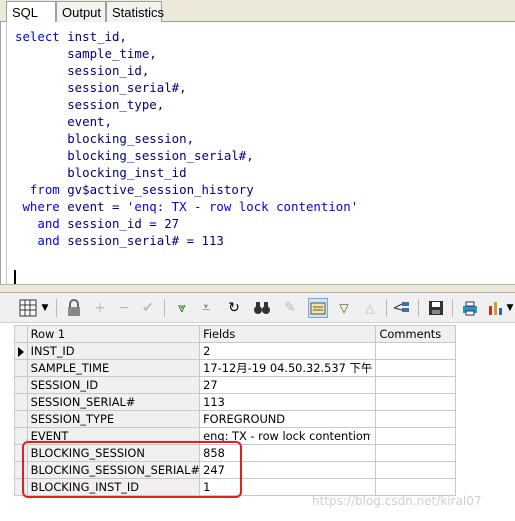 This screenshot has width=515, height=521. I want to click on sql-token: from, so click(41, 189).